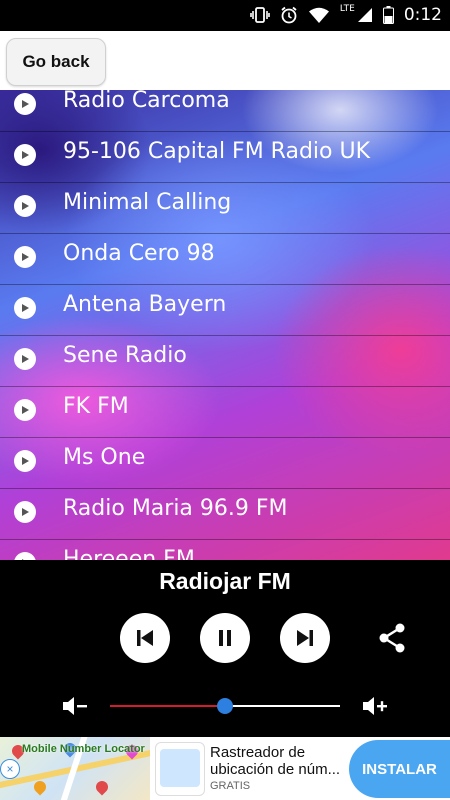 This screenshot has width=450, height=800. Describe the element at coordinates (319, 15) in the screenshot. I see `wifi-icon` at that location.